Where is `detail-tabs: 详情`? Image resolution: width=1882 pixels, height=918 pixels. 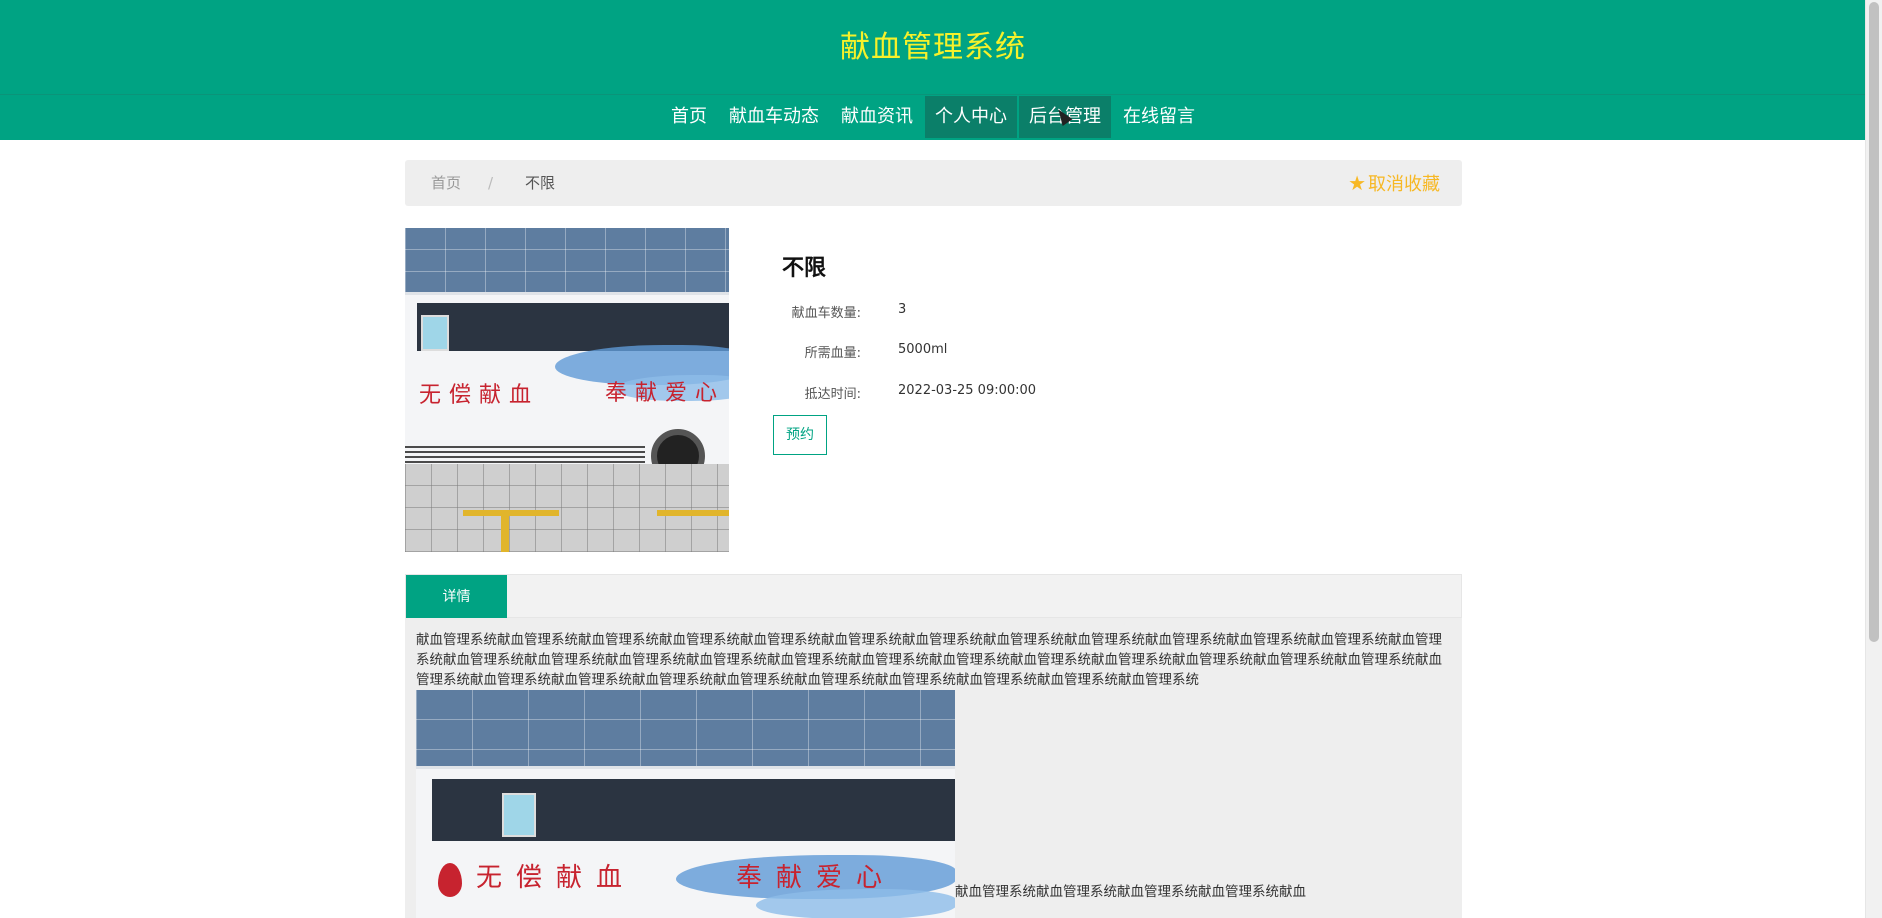
detail-tabs: 详情 is located at coordinates (933, 596).